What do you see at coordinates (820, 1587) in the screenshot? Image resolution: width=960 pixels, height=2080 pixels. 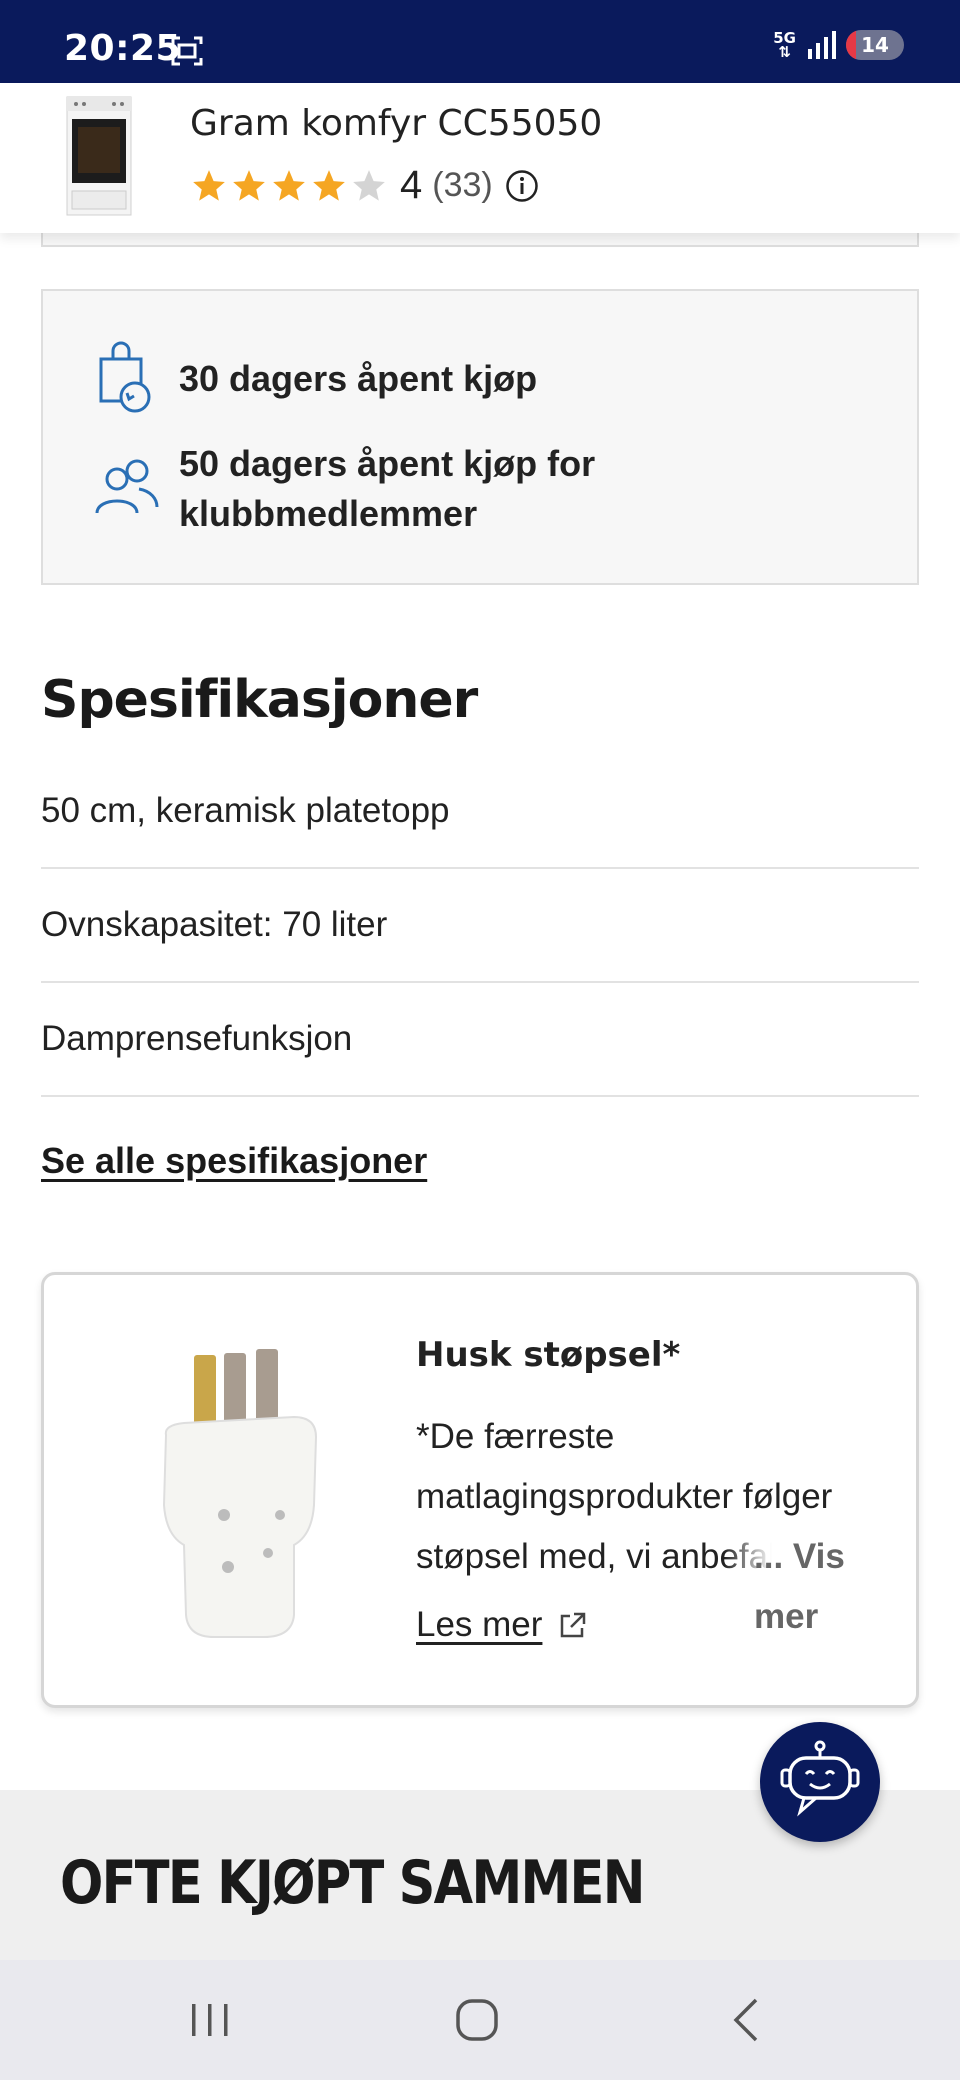 I see `vis-mer-button: ... Vis mer` at bounding box center [820, 1587].